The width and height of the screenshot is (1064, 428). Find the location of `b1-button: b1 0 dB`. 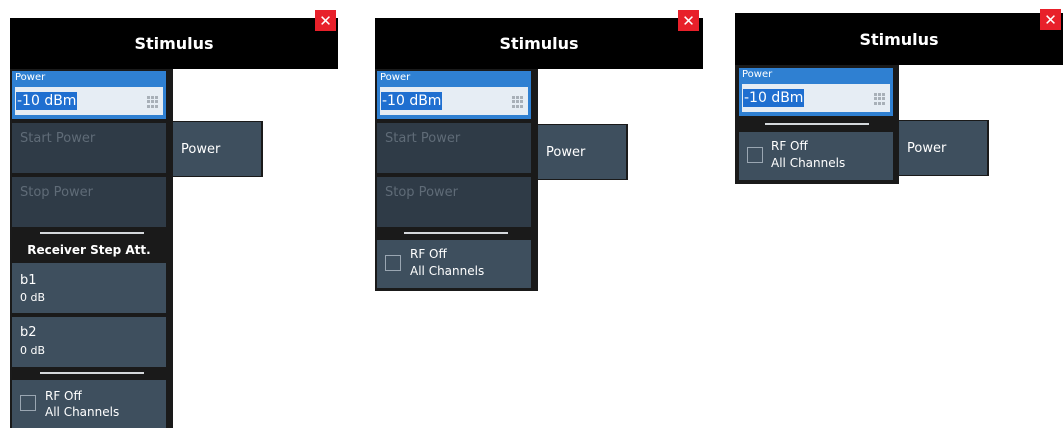

b1-button: b1 0 dB is located at coordinates (89, 288).